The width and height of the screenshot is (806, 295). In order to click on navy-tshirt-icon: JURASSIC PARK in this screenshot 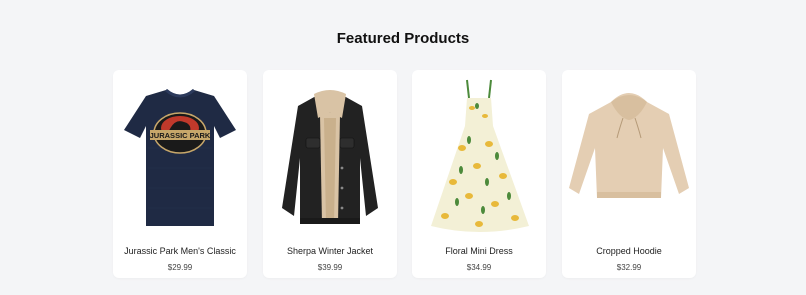, I will do `click(180, 157)`.